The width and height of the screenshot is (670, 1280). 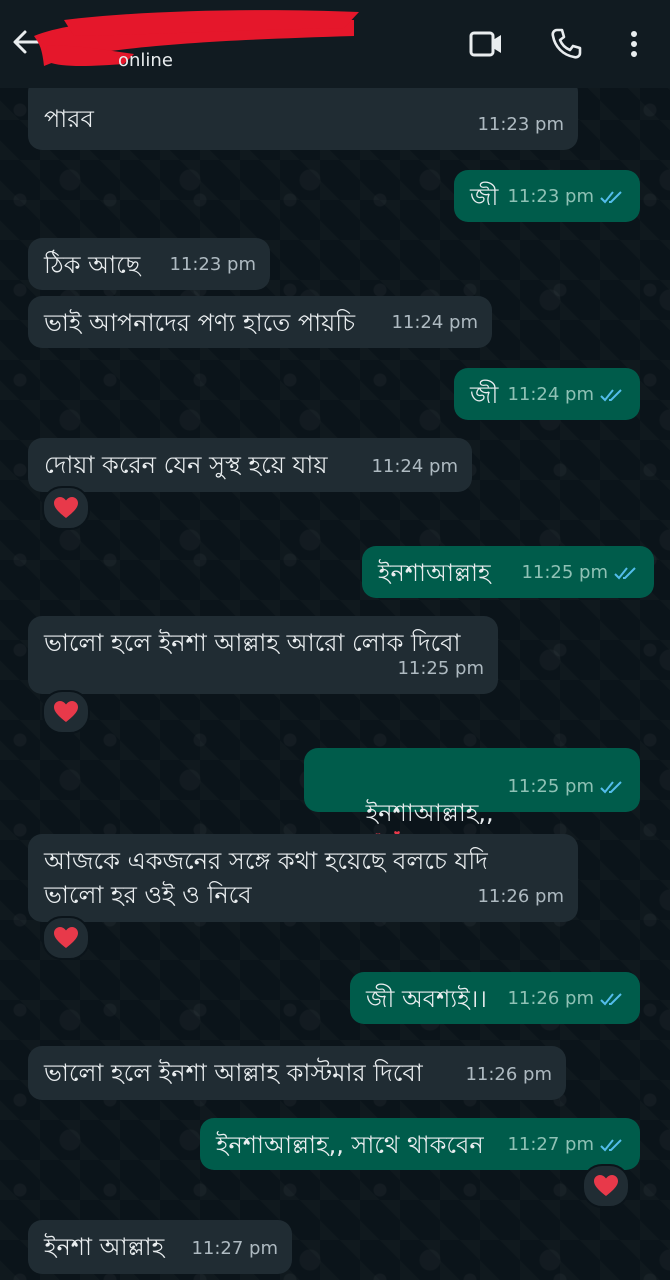 What do you see at coordinates (303, 114) in the screenshot?
I see `message-incoming: পারব 11:23 pm` at bounding box center [303, 114].